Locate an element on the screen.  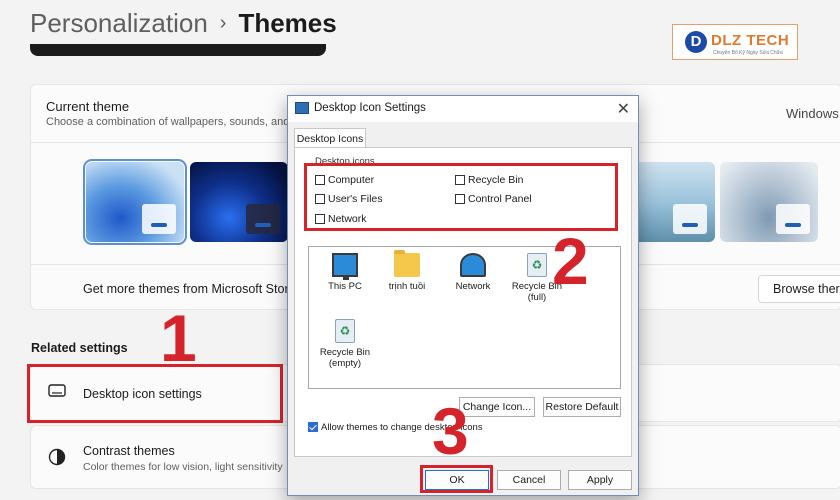
logo-tagline: Chuyên Bổ Kỹ Ngày Sửa Chữa is located at coordinates (748, 53).